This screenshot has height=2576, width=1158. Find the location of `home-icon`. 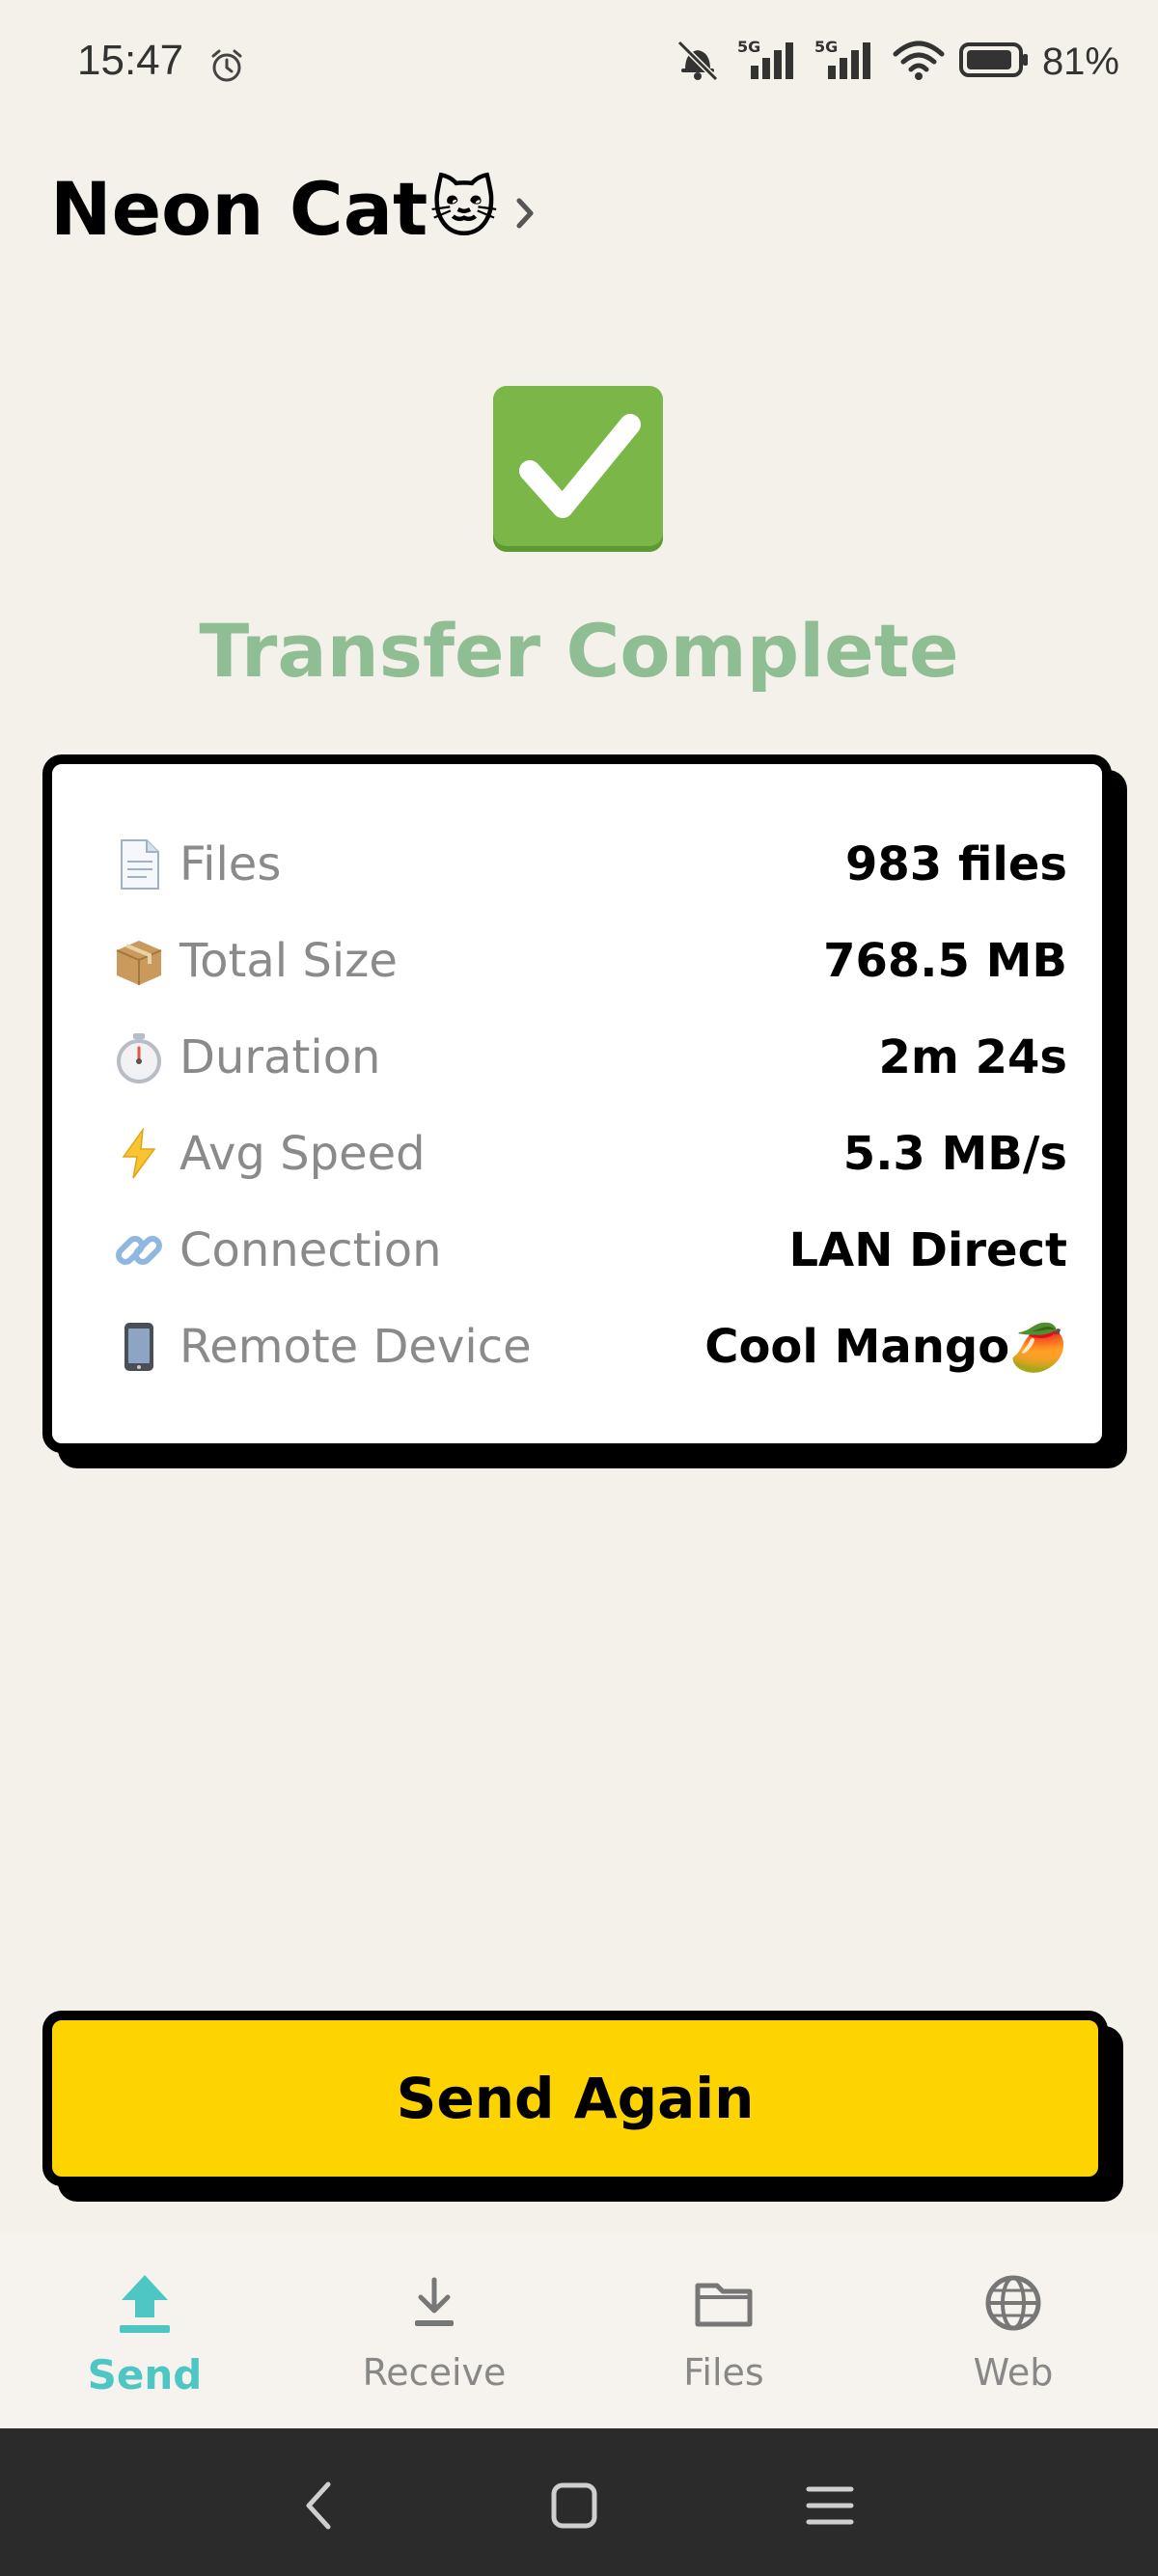

home-icon is located at coordinates (574, 2506).